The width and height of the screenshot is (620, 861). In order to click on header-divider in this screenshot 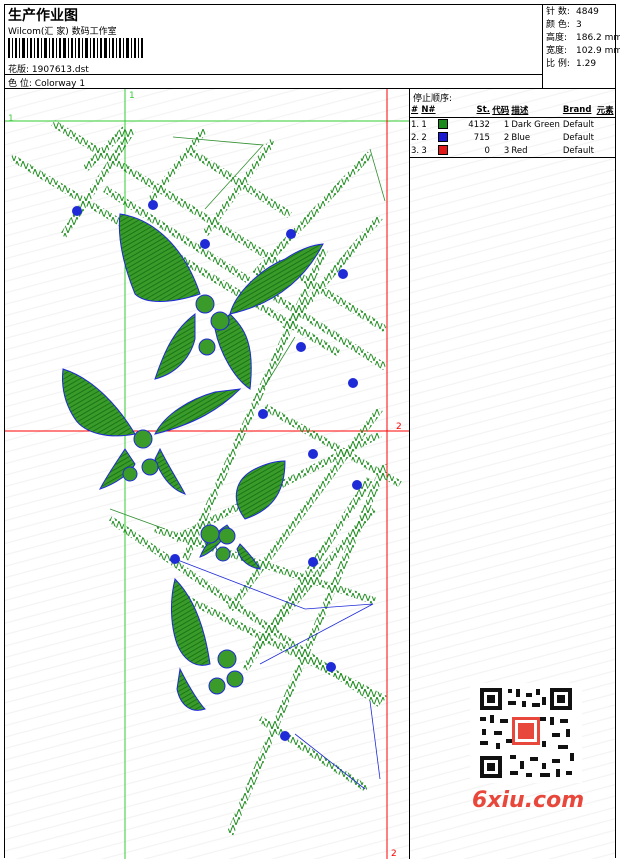, I will do `click(274, 74)`.